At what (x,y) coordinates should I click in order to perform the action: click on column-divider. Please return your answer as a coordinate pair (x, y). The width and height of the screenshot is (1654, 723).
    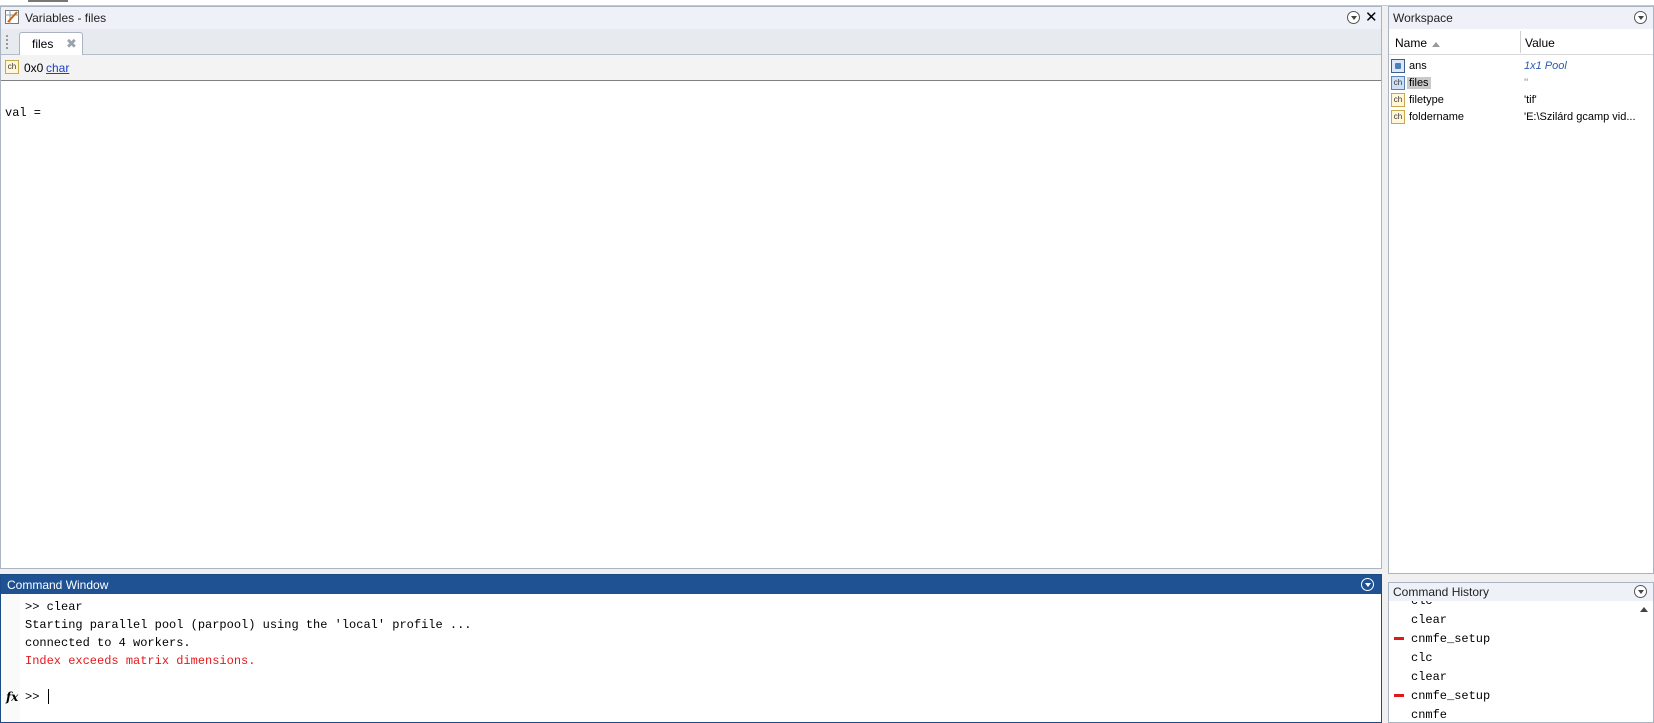
    Looking at the image, I should click on (1520, 42).